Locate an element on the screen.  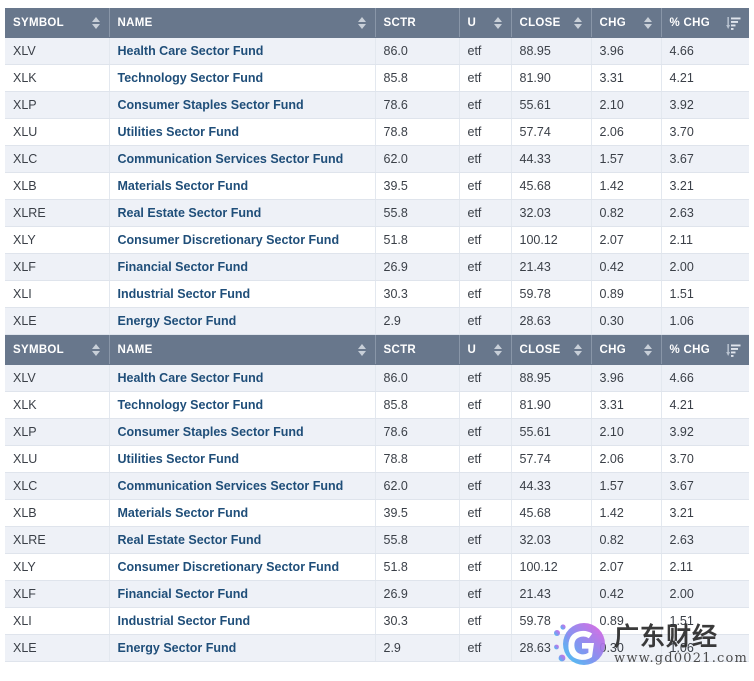
cell-name: Materials Sector Fund is located at coordinates (242, 513).